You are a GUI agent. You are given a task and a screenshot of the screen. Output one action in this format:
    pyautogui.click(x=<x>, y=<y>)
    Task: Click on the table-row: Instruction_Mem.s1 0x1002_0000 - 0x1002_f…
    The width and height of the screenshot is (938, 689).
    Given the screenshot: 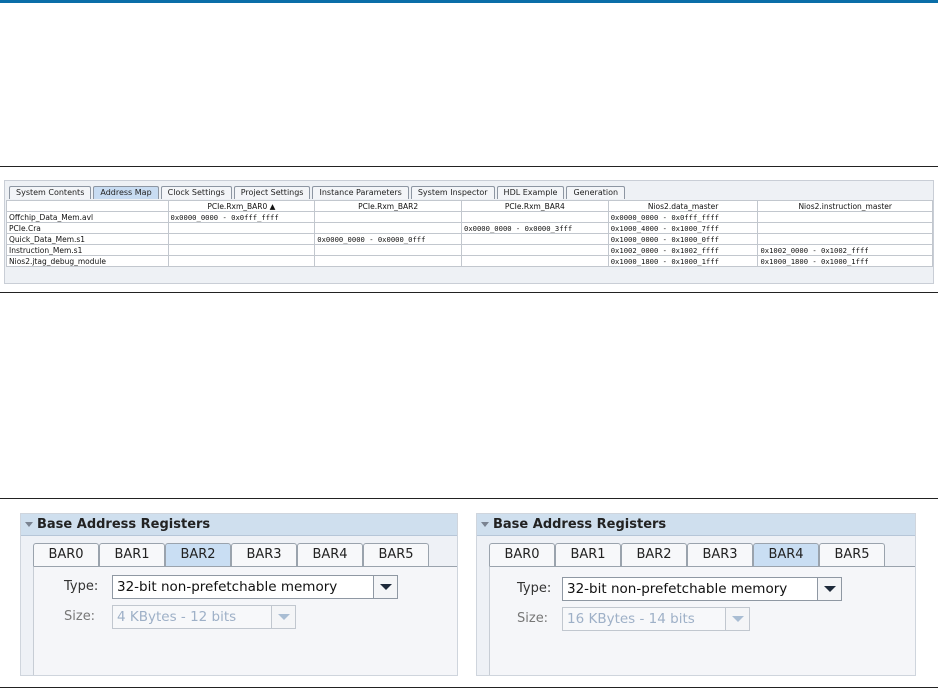 What is the action you would take?
    pyautogui.click(x=469, y=250)
    